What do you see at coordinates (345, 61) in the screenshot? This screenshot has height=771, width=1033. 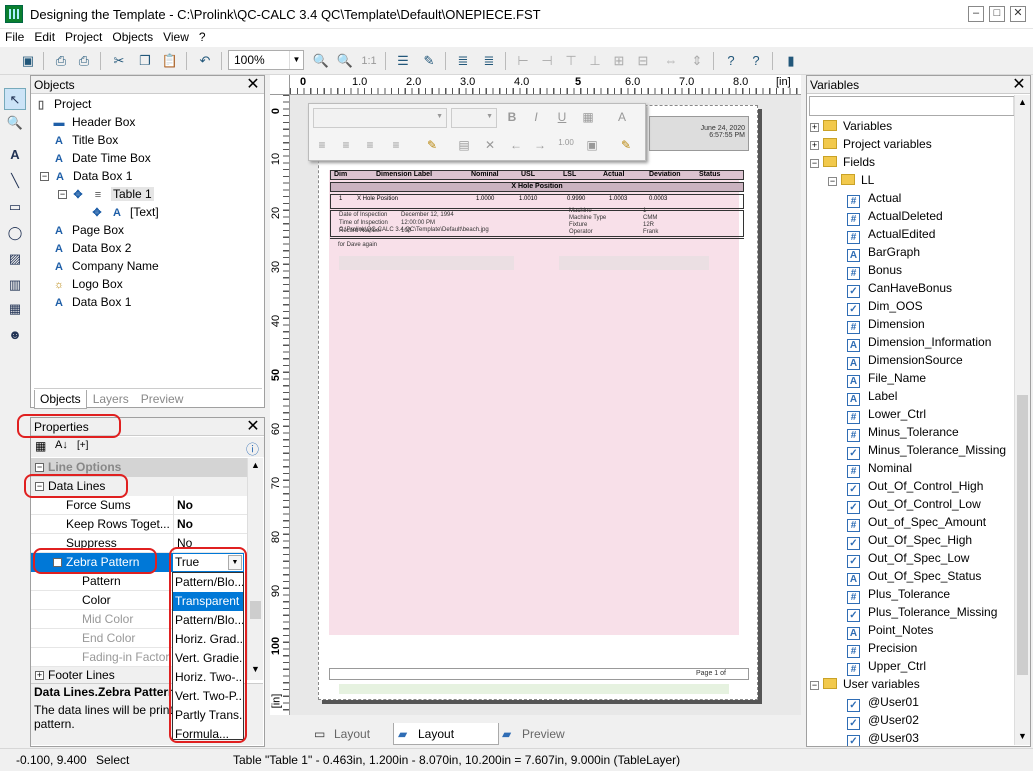 I see `zoom-out-icon: 🔍` at bounding box center [345, 61].